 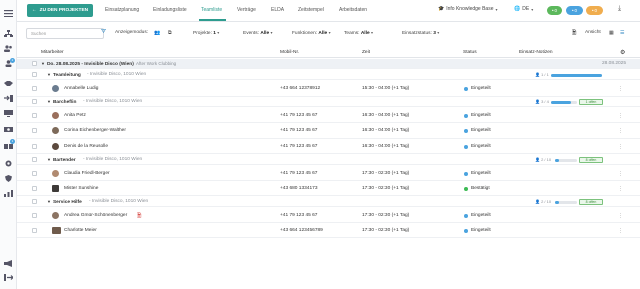 What do you see at coordinates (8, 48) in the screenshot?
I see `users-icon` at bounding box center [8, 48].